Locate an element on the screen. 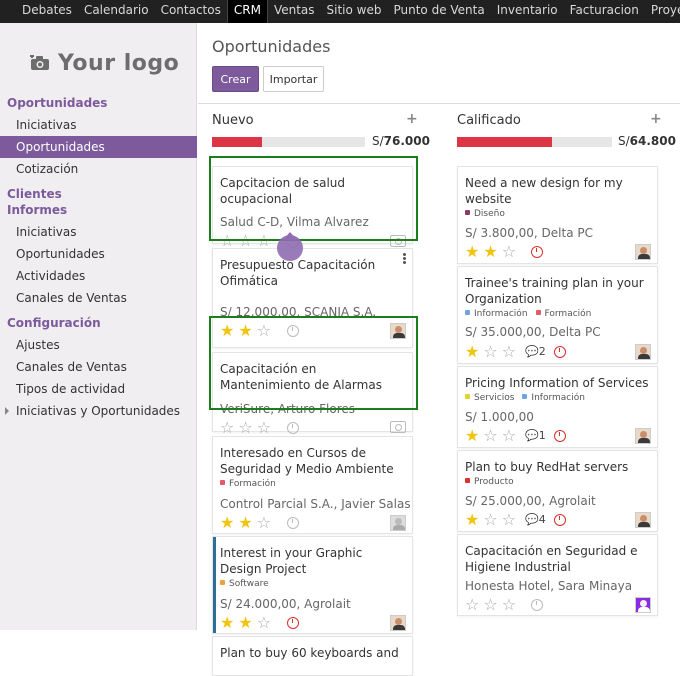 This screenshot has width=680, height=676. card-tags: Producto is located at coordinates (489, 482).